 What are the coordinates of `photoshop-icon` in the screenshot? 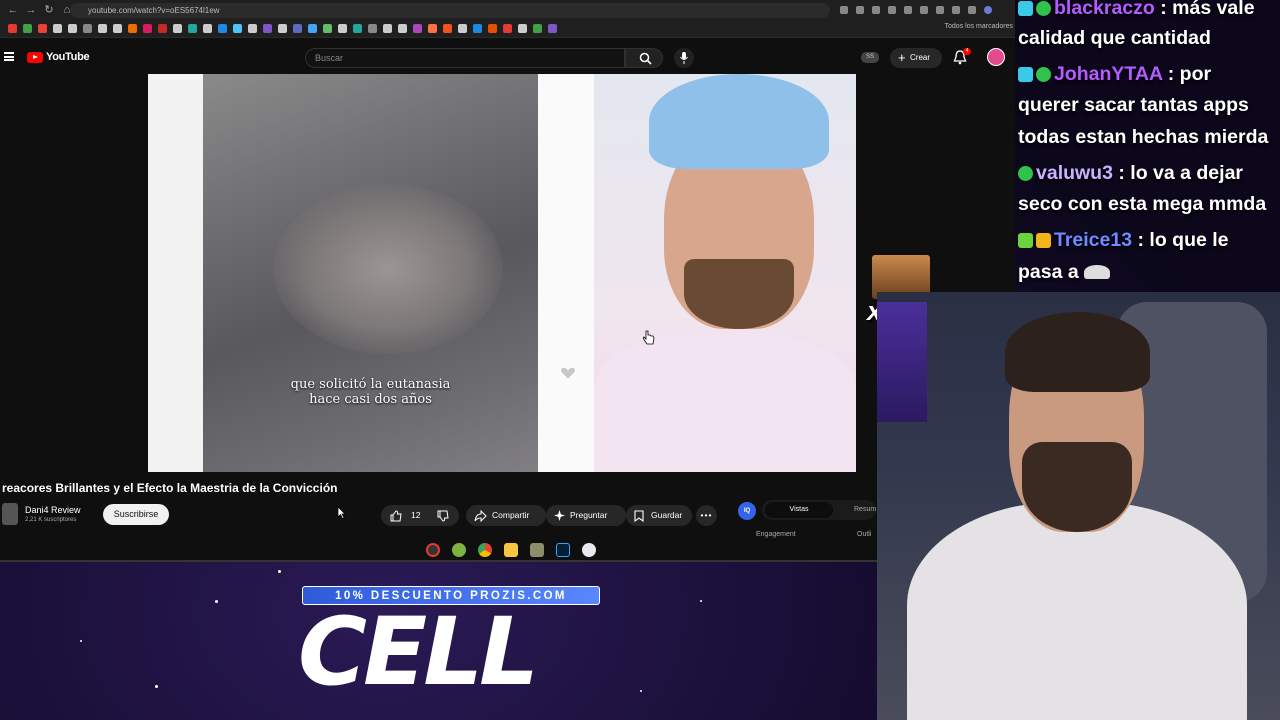 It's located at (563, 550).